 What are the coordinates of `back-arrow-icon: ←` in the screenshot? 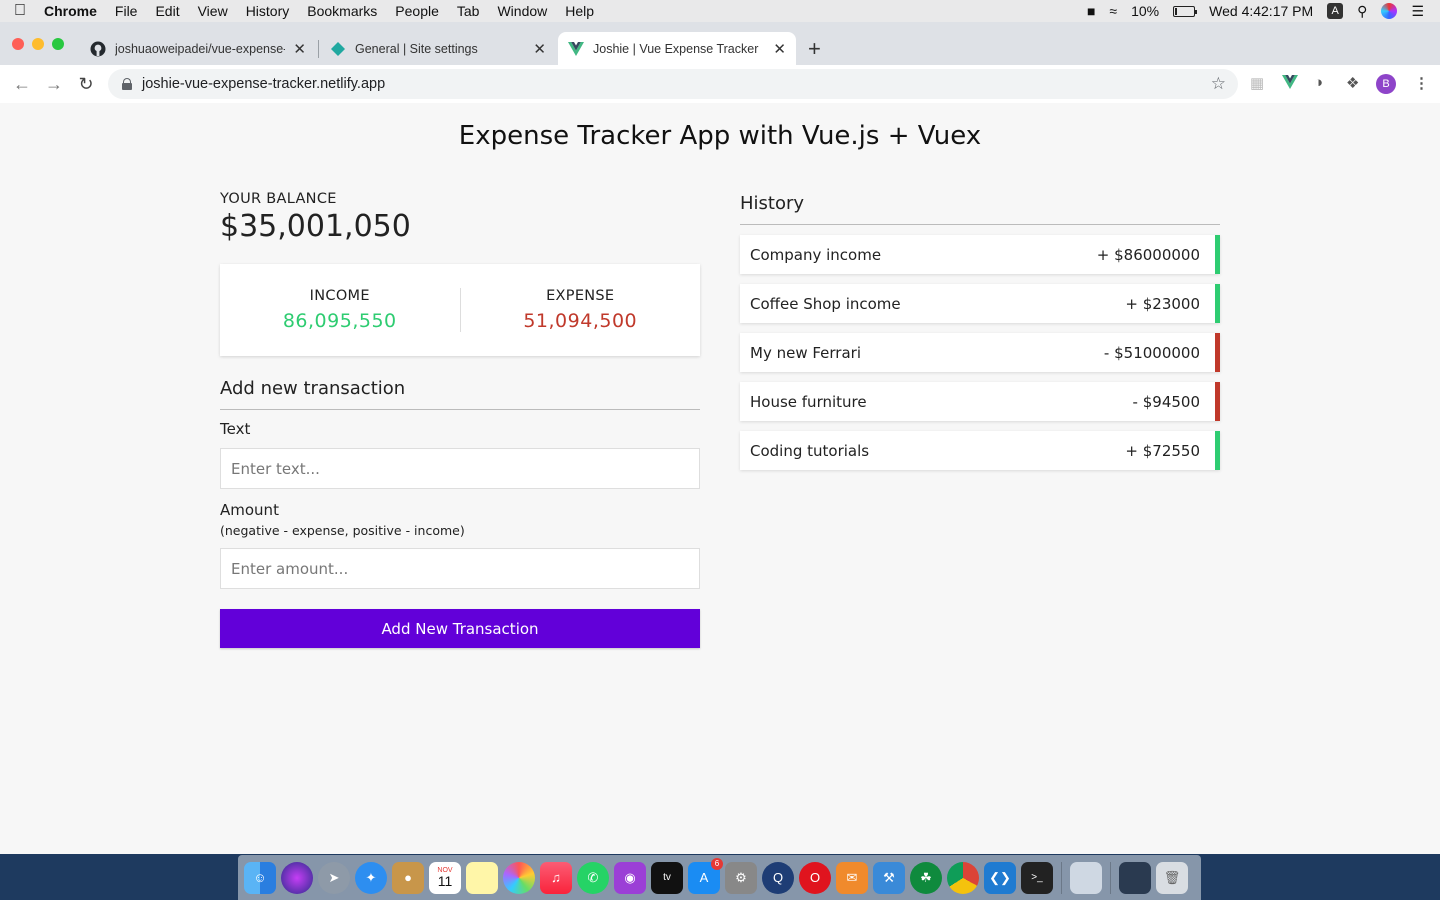 It's located at (22, 84).